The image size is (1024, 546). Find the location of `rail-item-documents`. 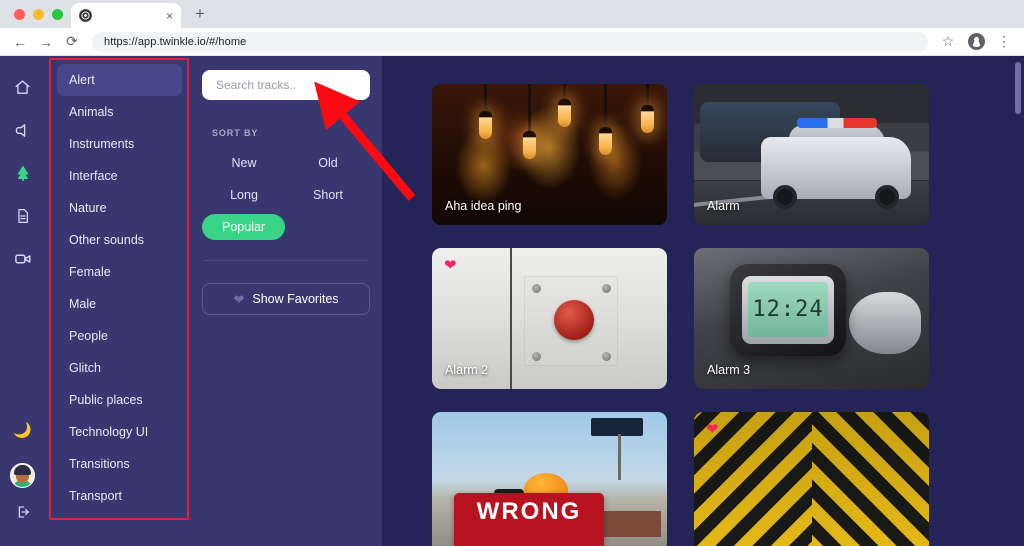

rail-item-documents is located at coordinates (23, 216).